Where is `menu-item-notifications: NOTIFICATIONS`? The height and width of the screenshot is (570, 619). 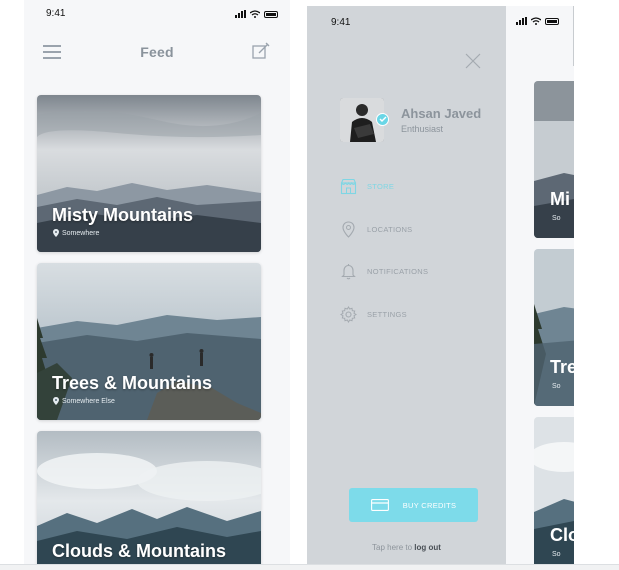 menu-item-notifications: NOTIFICATIONS is located at coordinates (384, 271).